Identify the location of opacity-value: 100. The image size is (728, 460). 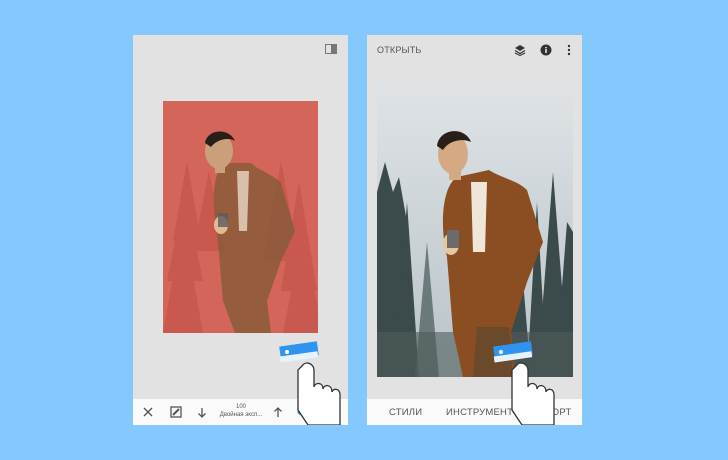
(240, 407).